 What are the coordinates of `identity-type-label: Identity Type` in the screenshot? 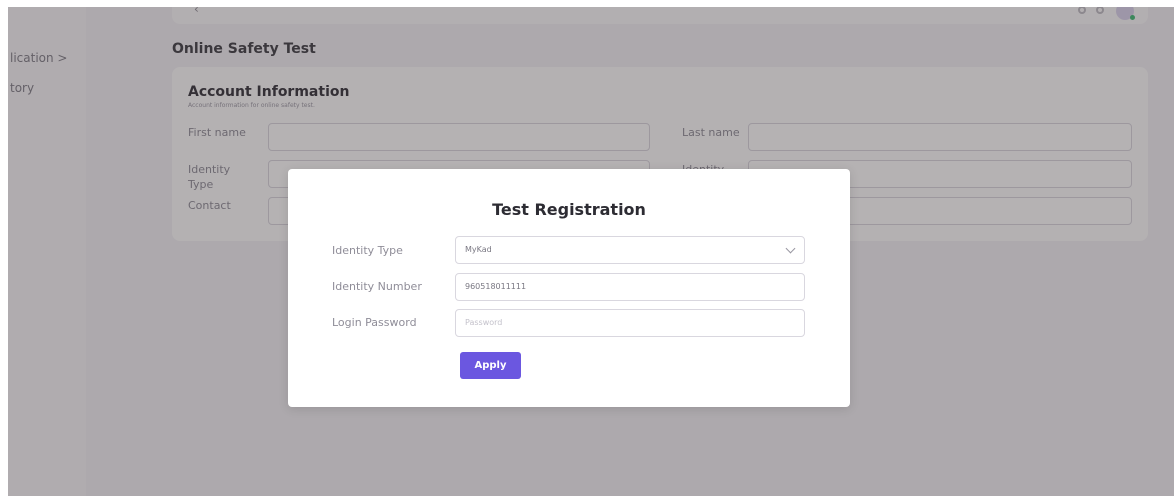 It's located at (367, 250).